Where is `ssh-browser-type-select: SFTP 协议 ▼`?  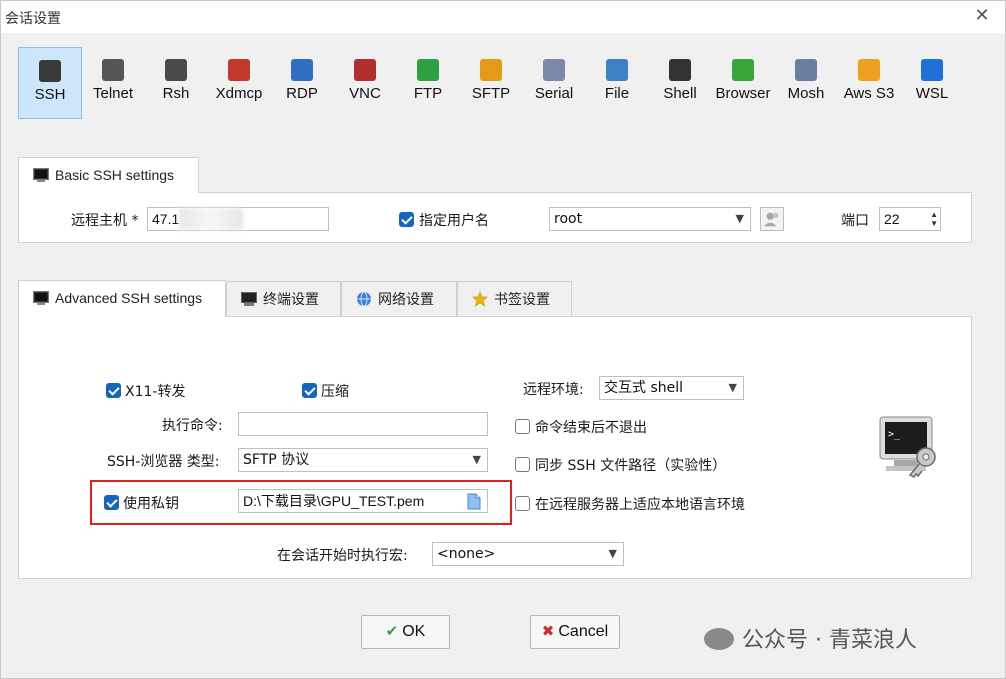 ssh-browser-type-select: SFTP 协议 ▼ is located at coordinates (363, 460).